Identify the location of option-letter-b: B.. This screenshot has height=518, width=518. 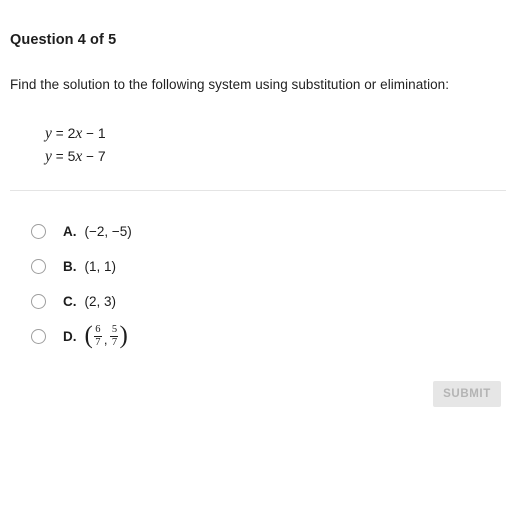
(70, 266).